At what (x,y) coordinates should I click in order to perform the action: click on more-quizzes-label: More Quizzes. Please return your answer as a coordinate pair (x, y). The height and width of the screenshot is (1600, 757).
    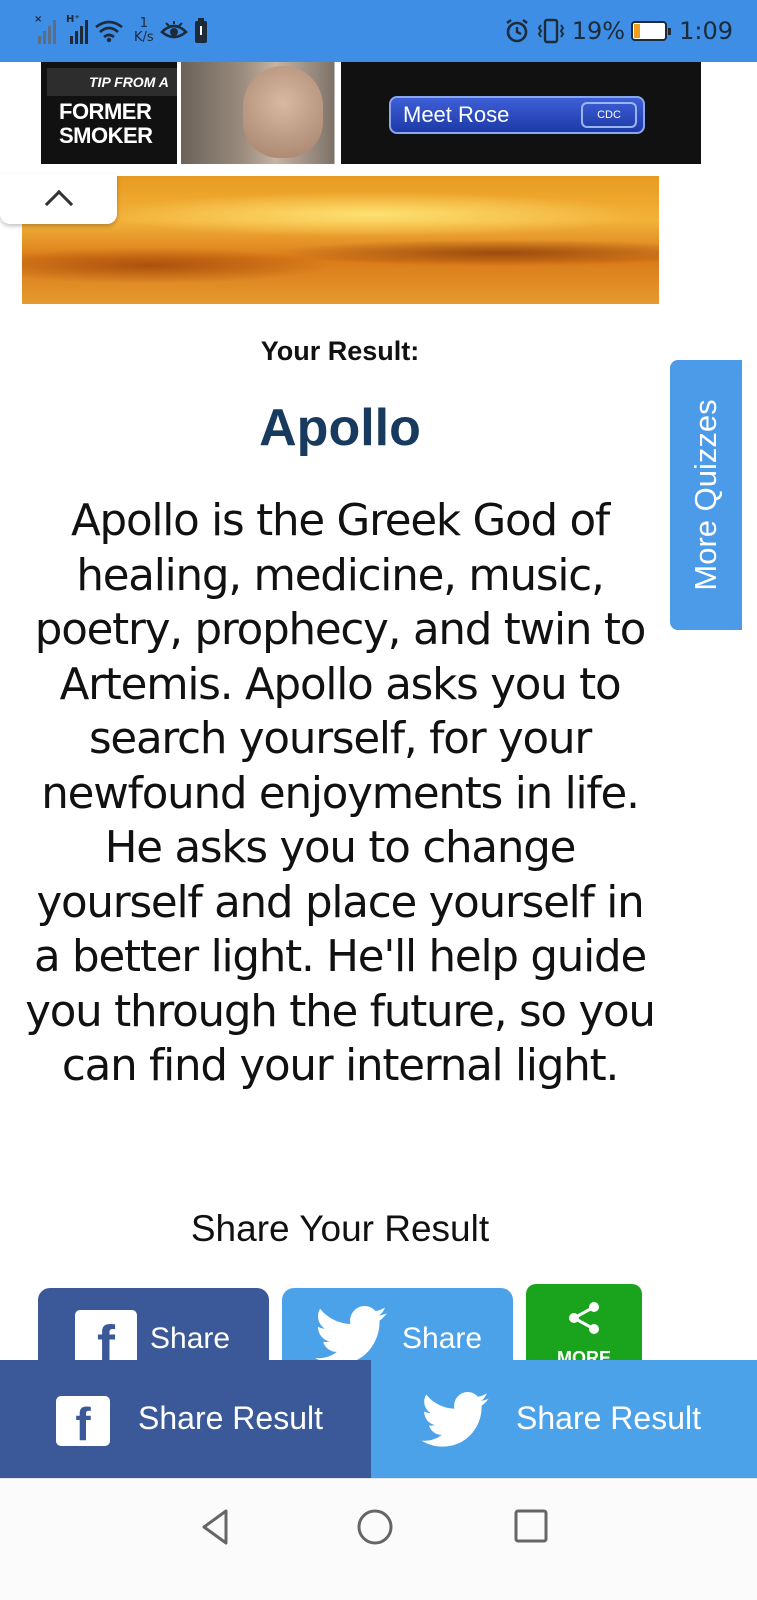
    Looking at the image, I should click on (705, 495).